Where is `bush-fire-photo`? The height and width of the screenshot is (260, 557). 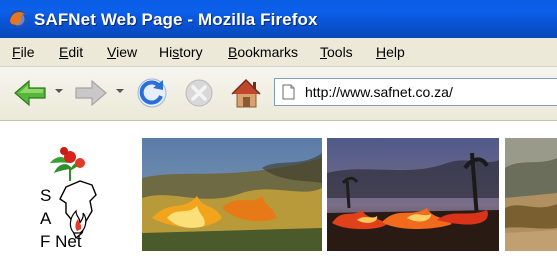
bush-fire-photo is located at coordinates (413, 194).